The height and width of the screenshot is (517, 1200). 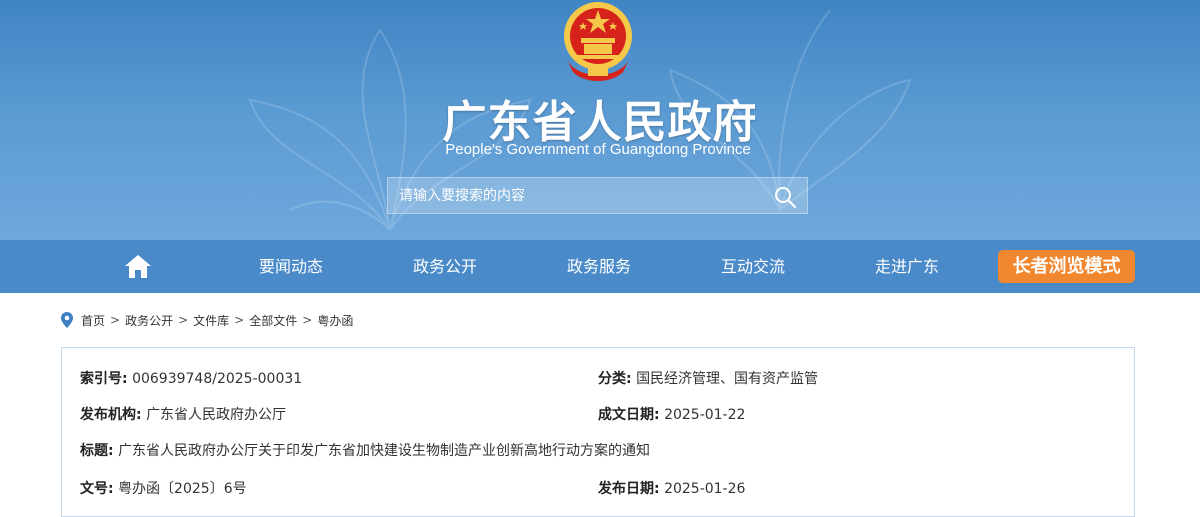 What do you see at coordinates (138, 266) in the screenshot?
I see `home-icon` at bounding box center [138, 266].